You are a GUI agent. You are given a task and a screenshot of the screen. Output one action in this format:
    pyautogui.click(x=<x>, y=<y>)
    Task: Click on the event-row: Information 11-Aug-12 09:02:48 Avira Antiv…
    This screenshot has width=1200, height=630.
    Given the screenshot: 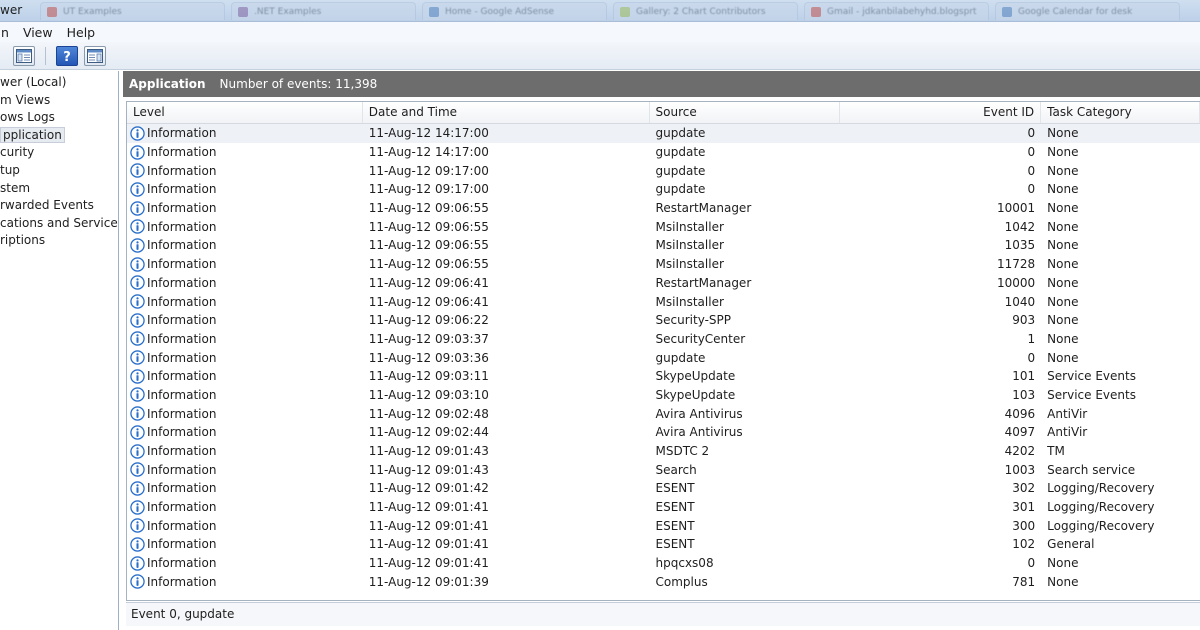 What is the action you would take?
    pyautogui.click(x=663, y=413)
    